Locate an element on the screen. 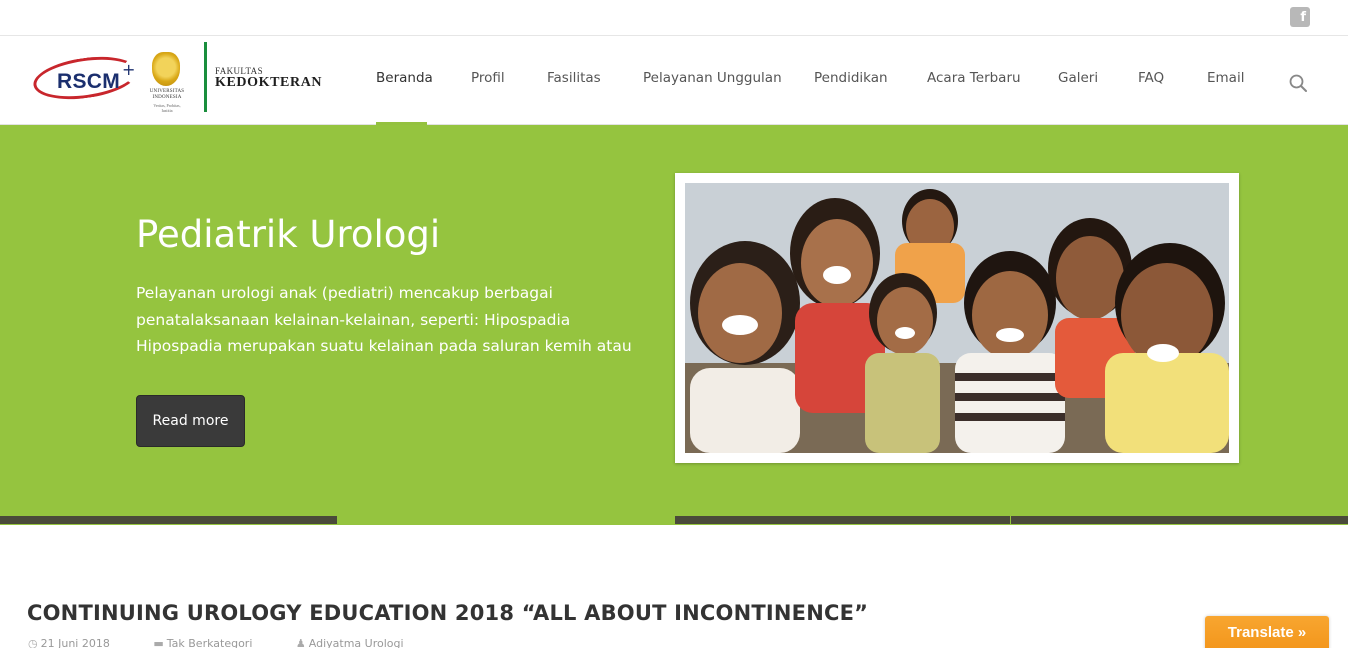 Image resolution: width=1348 pixels, height=648 pixels. top-bar: f is located at coordinates (674, 18).